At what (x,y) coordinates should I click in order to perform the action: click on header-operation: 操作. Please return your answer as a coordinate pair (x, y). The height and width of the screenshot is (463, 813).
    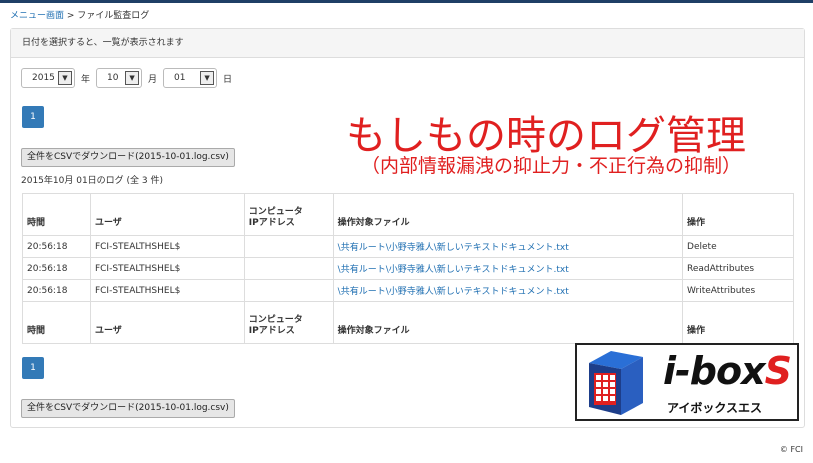
    Looking at the image, I should click on (738, 214).